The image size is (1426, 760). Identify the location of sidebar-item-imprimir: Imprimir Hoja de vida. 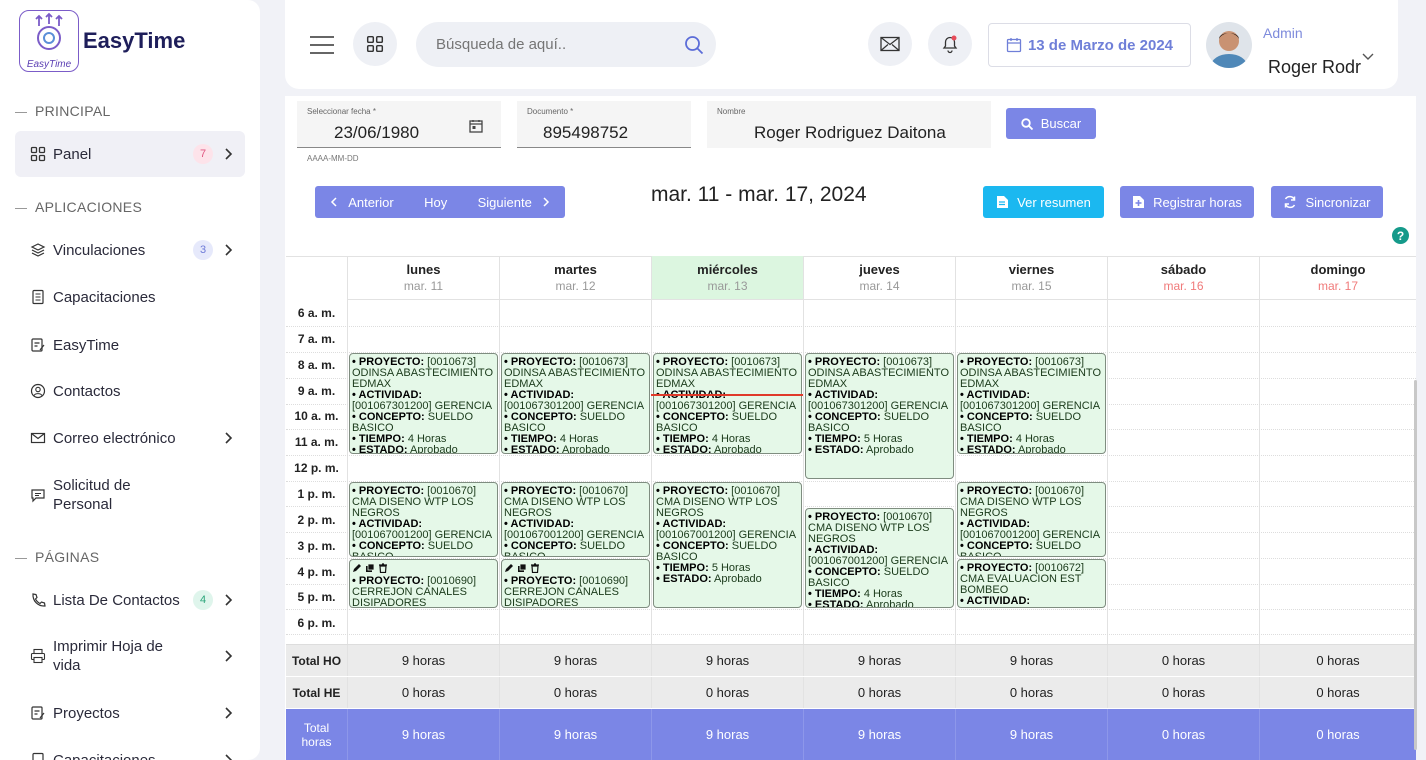
(130, 656).